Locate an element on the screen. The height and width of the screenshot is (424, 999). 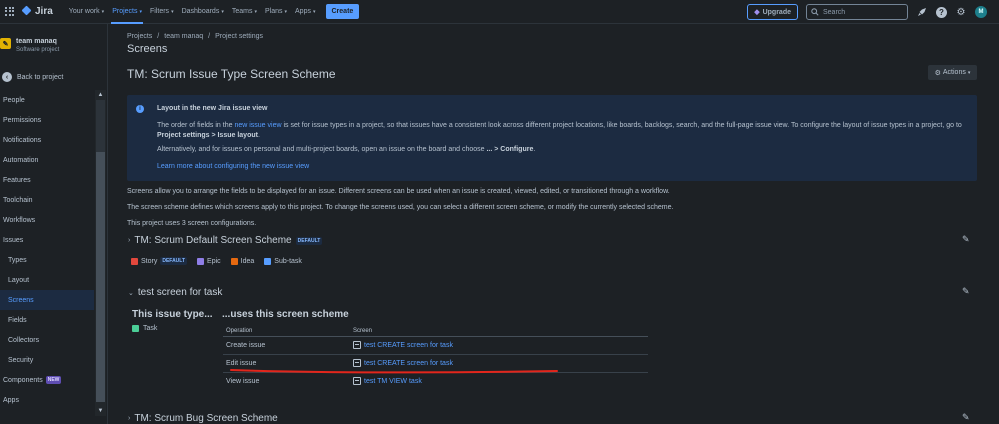
jira-logo-icon is located at coordinates (27, 11).